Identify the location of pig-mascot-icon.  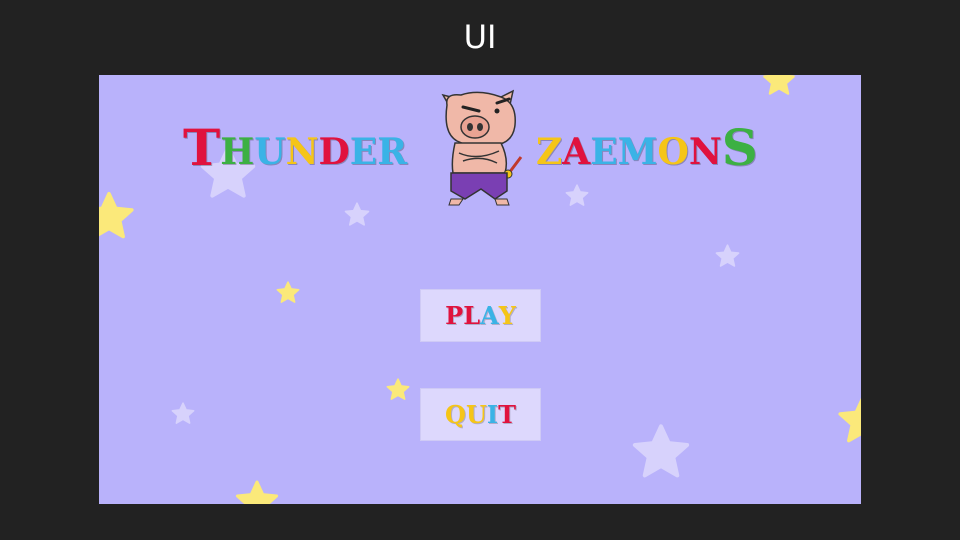
(482, 147).